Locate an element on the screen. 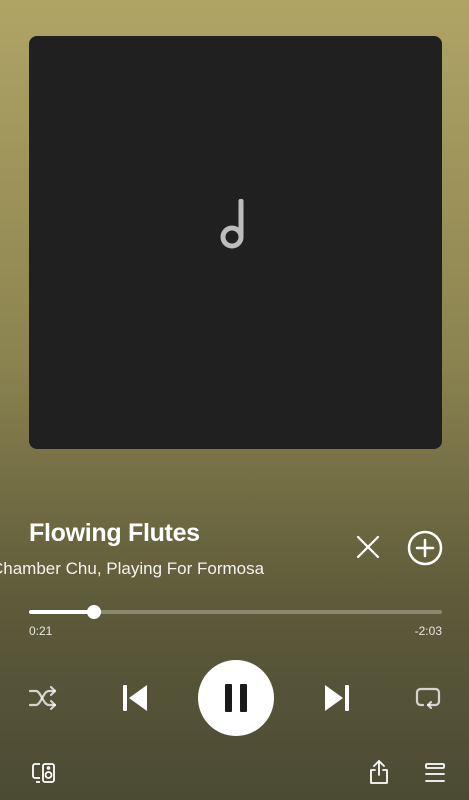  pause-icon is located at coordinates (236, 698).